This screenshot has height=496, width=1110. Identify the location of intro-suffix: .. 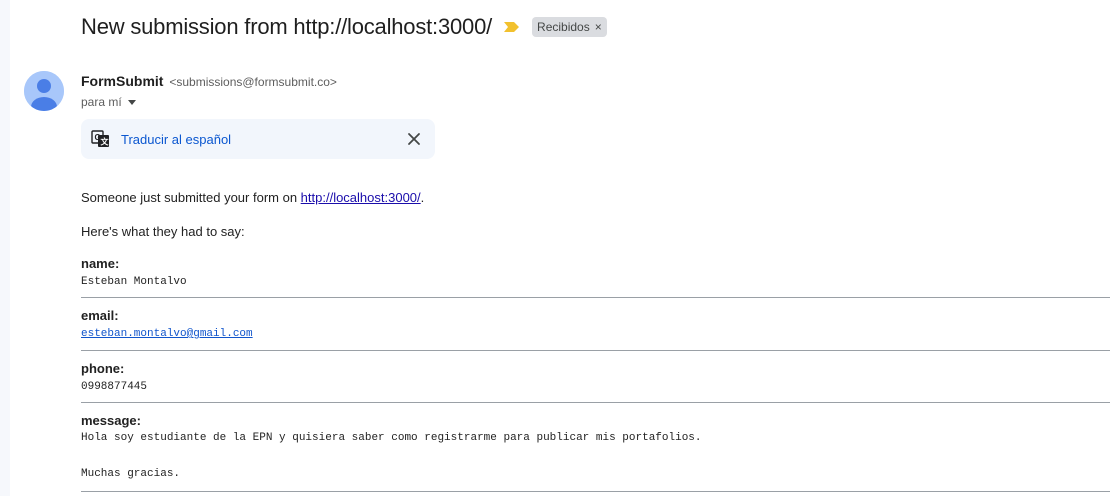
(422, 197).